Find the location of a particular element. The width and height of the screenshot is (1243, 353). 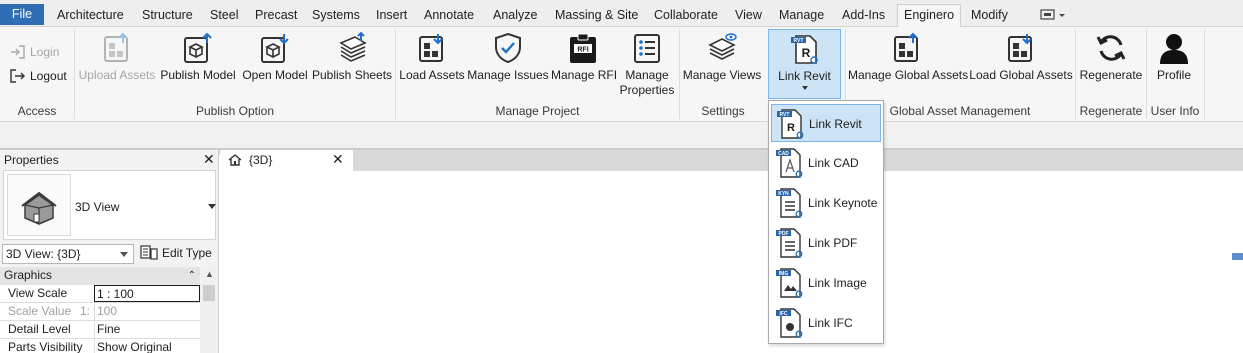

regenerate-button: Regenerate is located at coordinates (1111, 65).